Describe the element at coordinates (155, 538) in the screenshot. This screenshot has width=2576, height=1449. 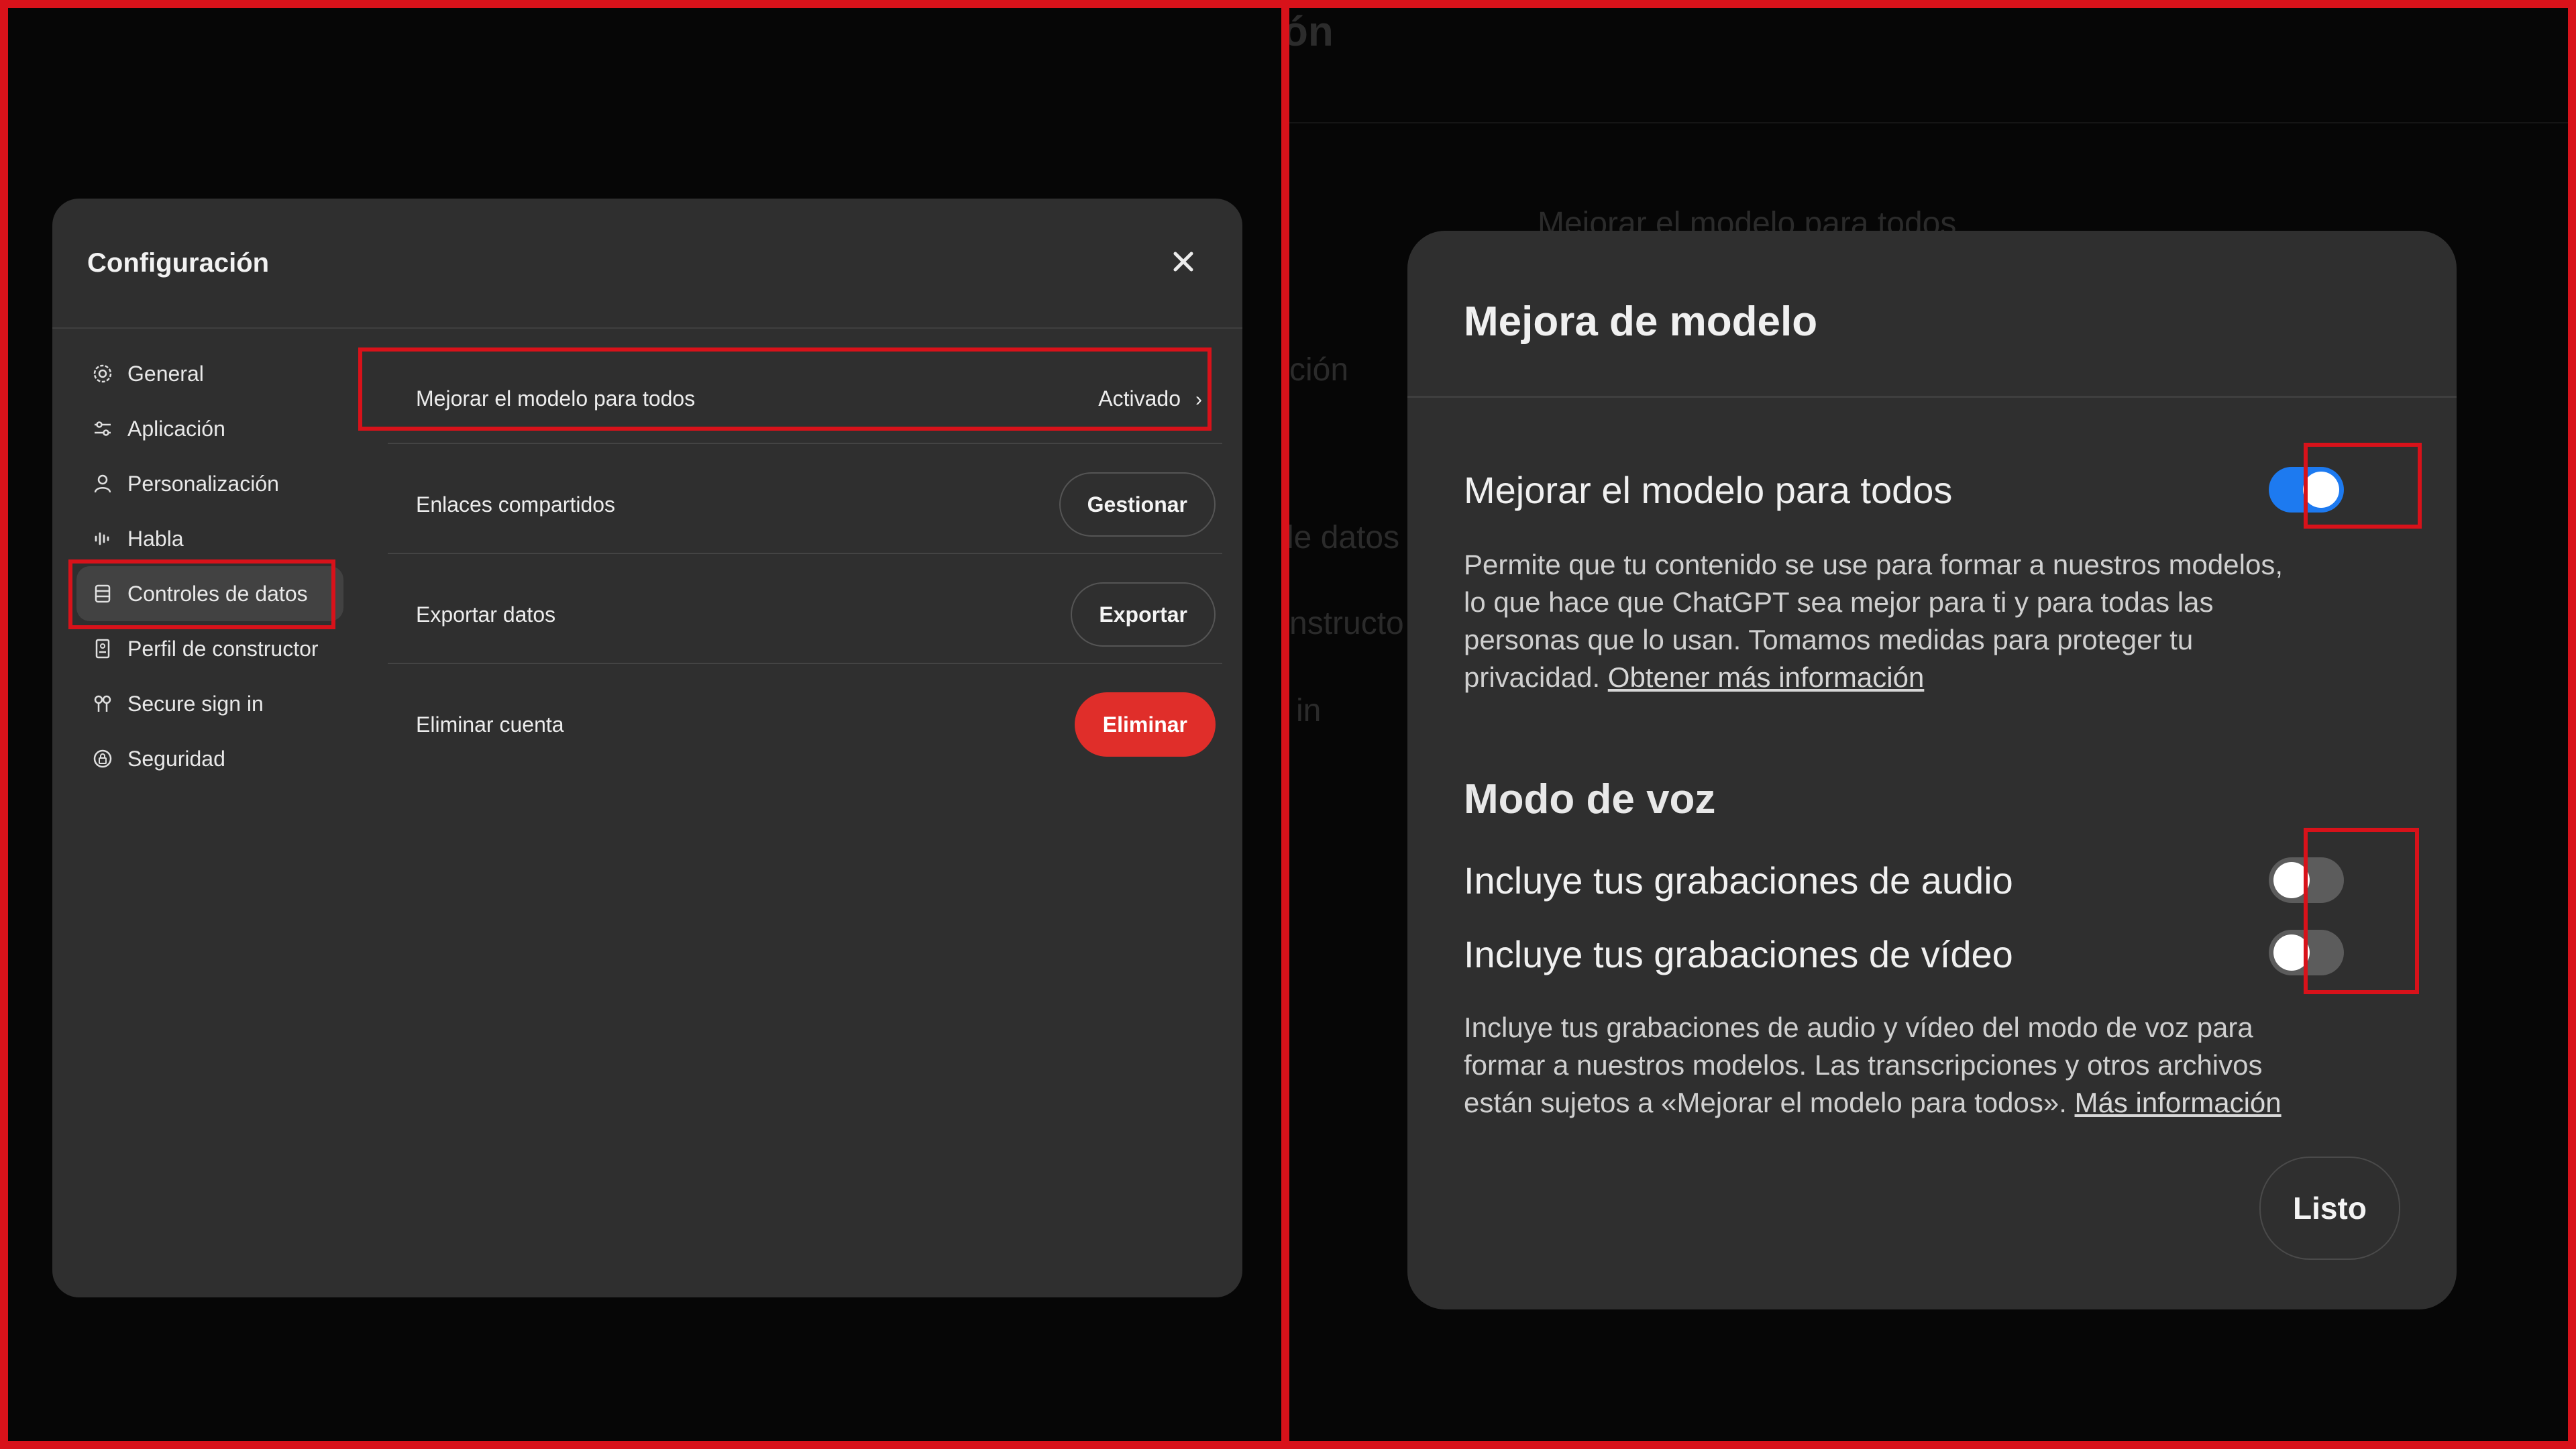
I see `nav-item-label: Habla` at that location.